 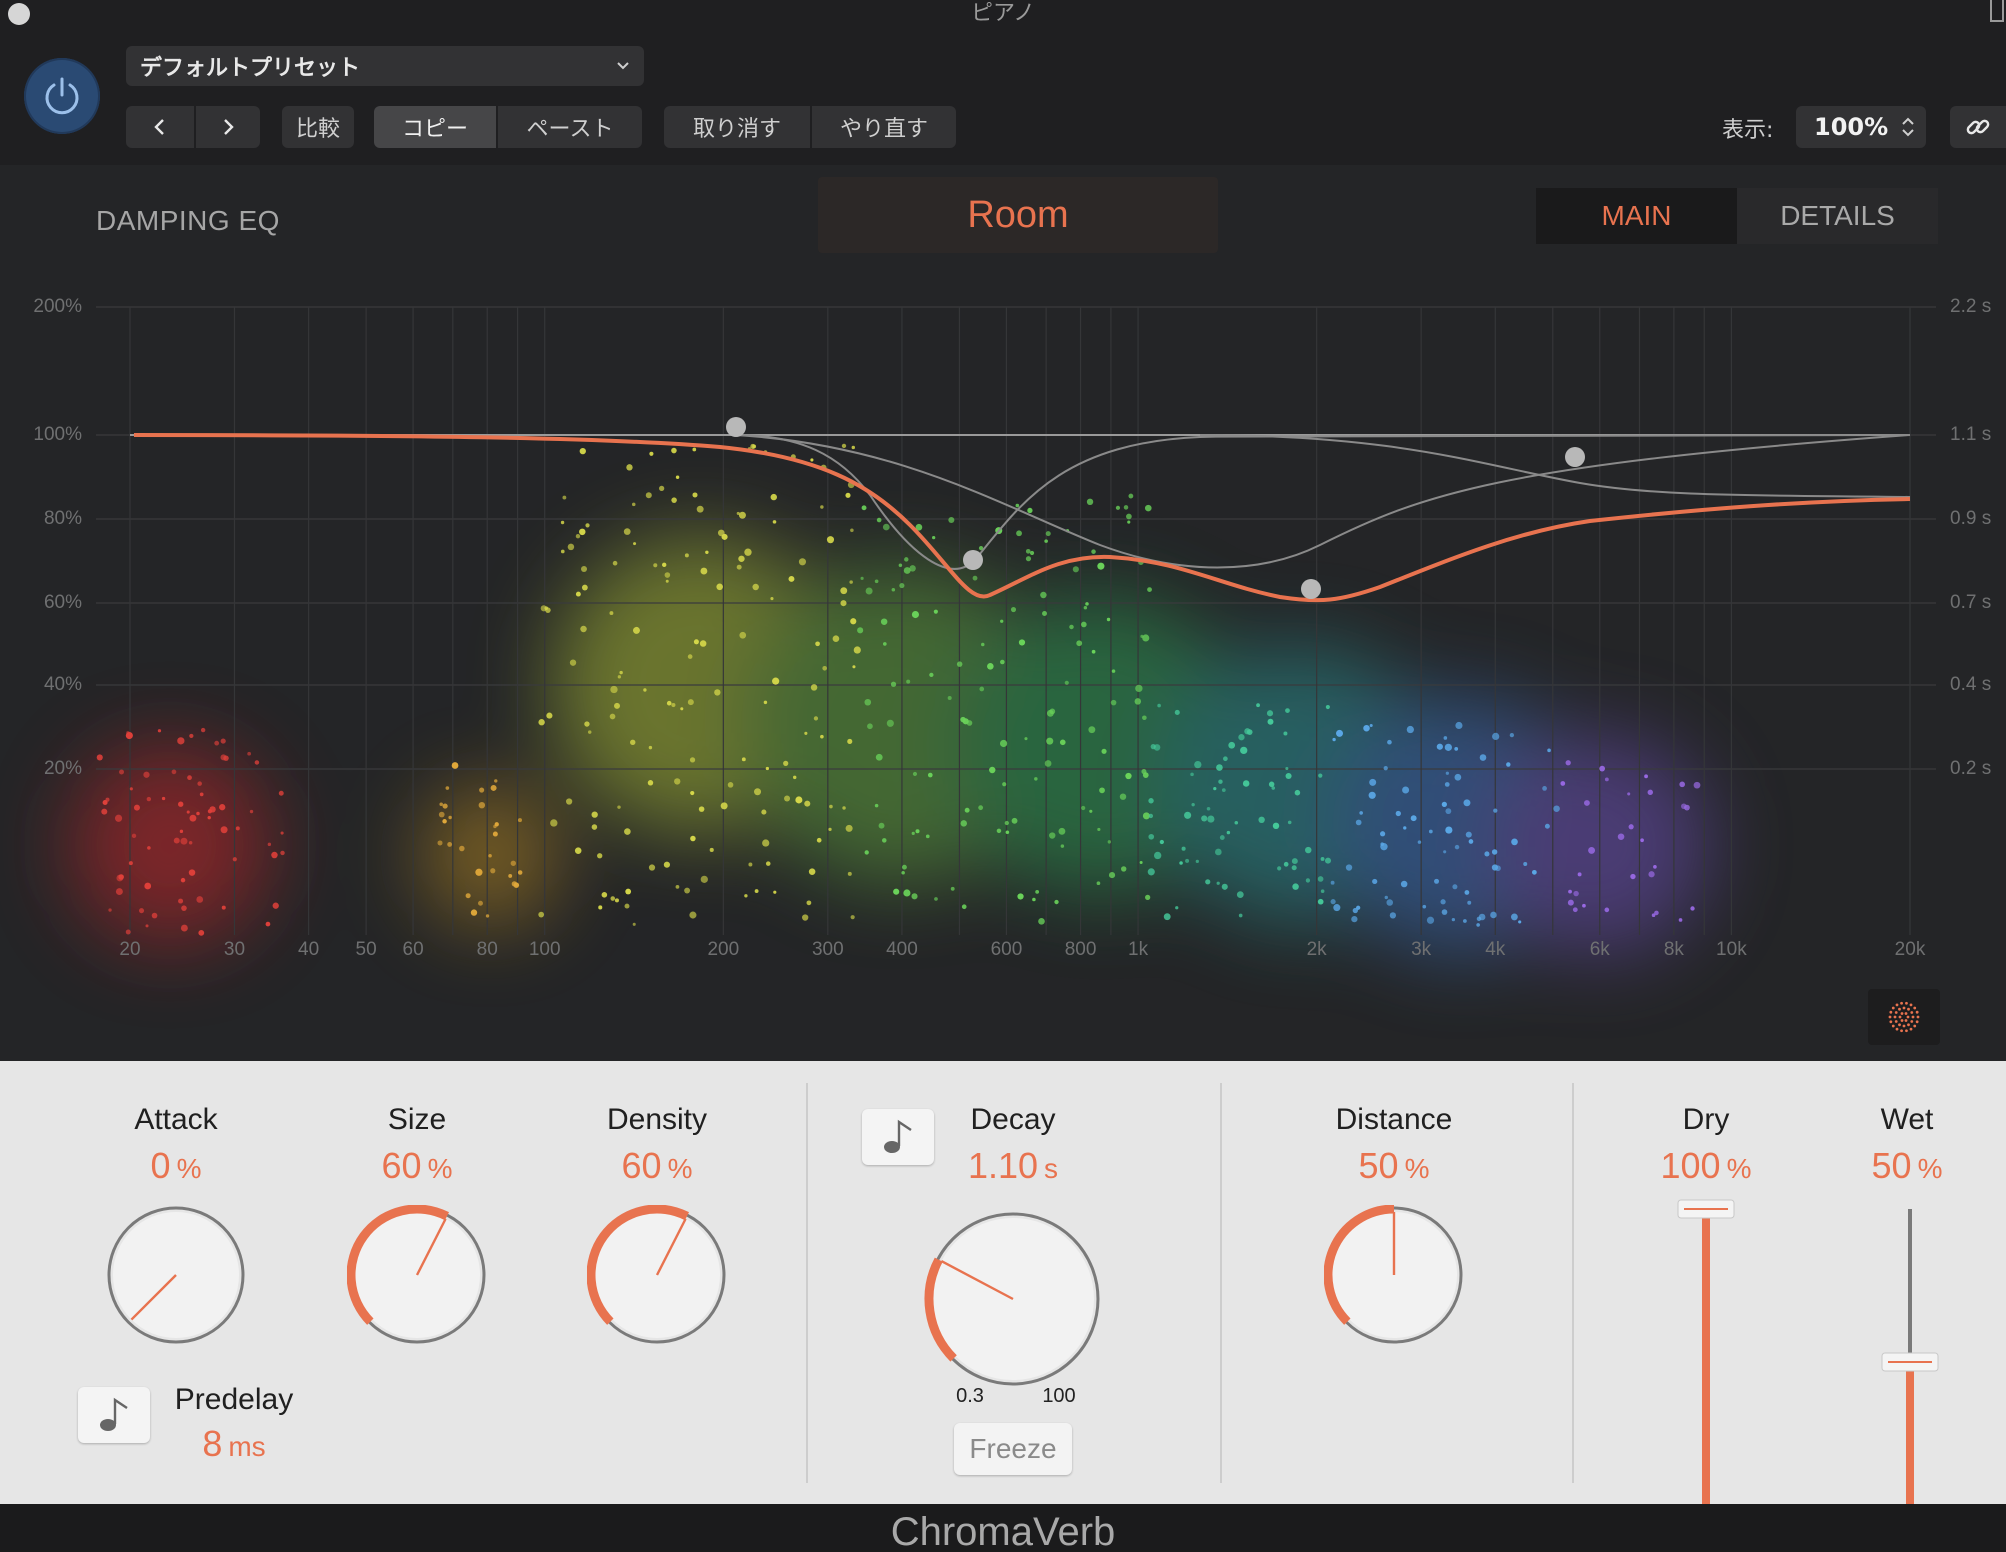 What do you see at coordinates (160, 127) in the screenshot?
I see `previous-preset-button` at bounding box center [160, 127].